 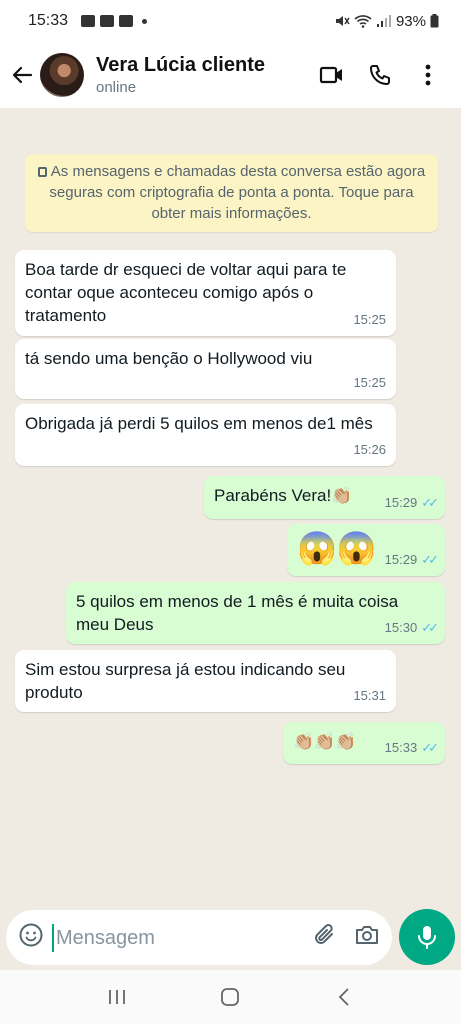 I want to click on back-button, so click(x=22, y=75).